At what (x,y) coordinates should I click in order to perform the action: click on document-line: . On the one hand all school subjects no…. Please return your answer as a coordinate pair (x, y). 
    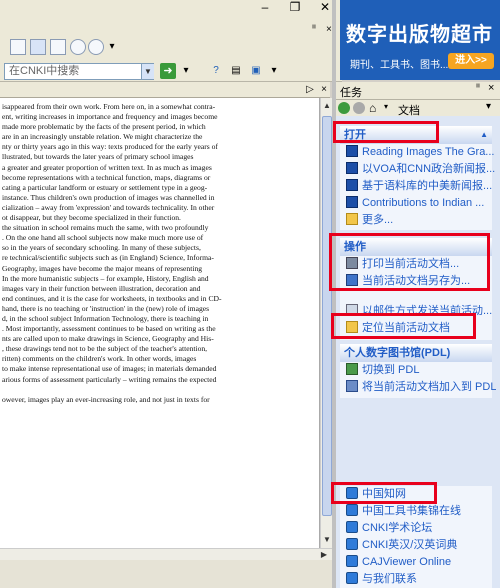
    Looking at the image, I should click on (103, 238).